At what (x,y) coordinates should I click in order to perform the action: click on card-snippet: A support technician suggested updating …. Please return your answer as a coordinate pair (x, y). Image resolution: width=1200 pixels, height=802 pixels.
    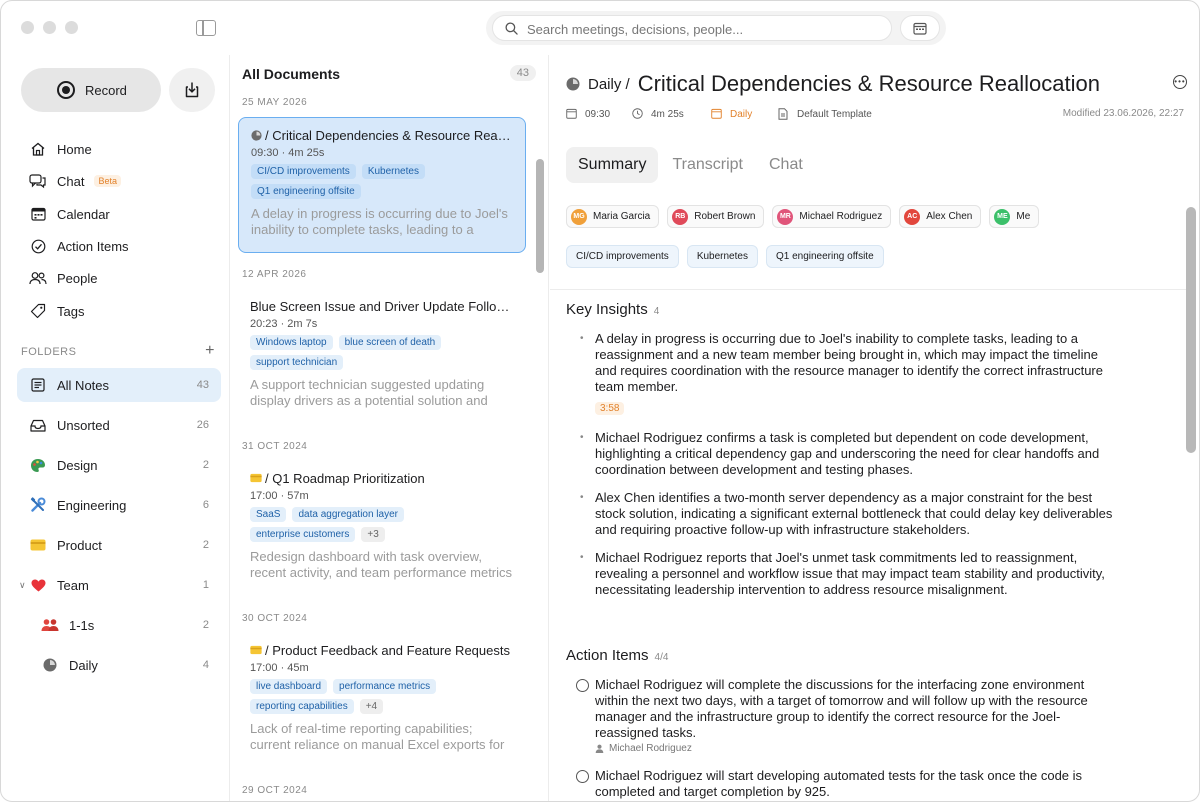
    Looking at the image, I should click on (369, 392).